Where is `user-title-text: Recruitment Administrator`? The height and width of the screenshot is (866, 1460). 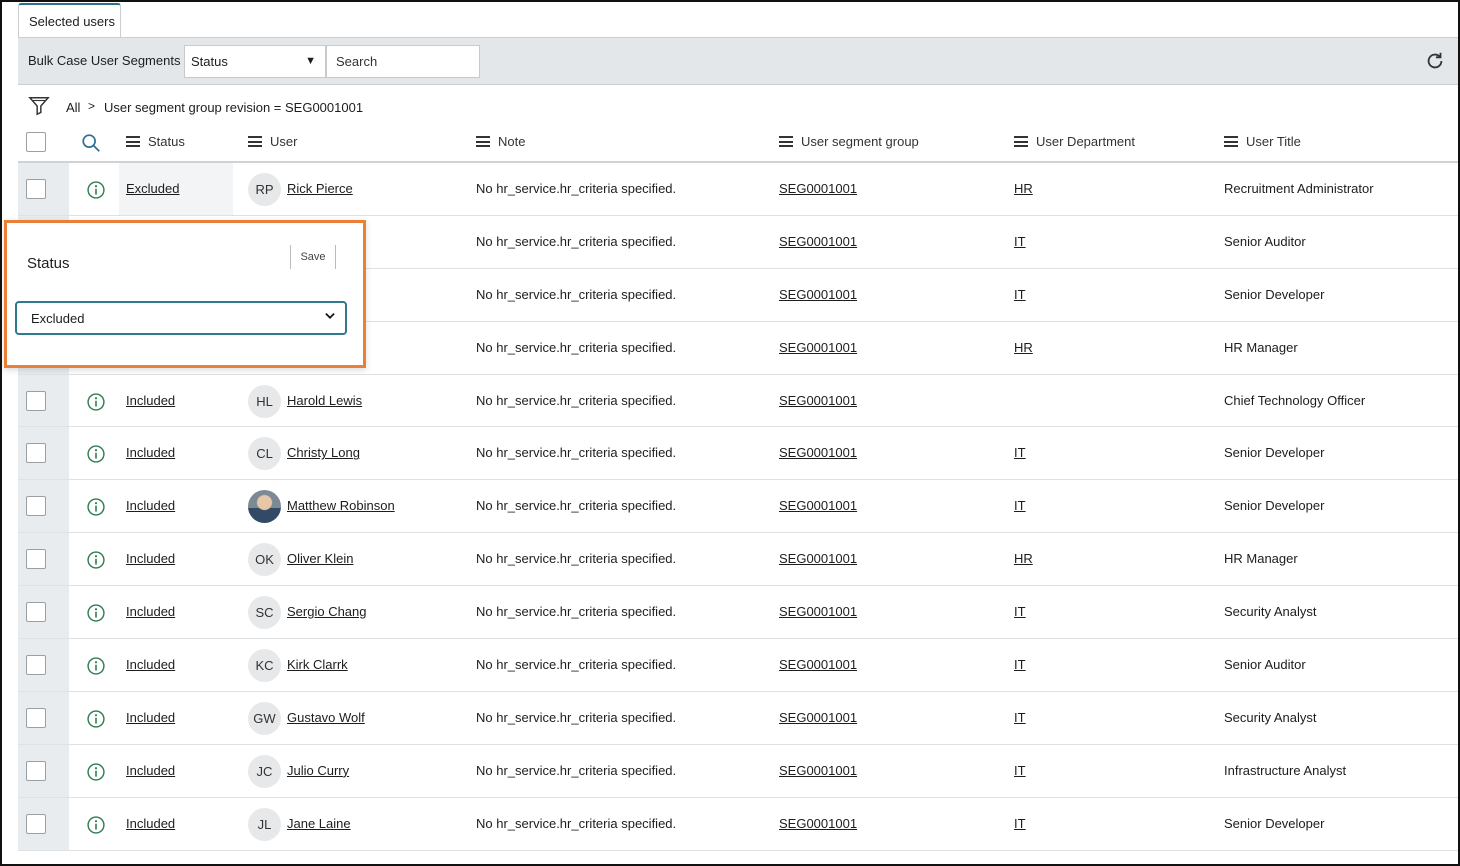
user-title-text: Recruitment Administrator is located at coordinates (1299, 188).